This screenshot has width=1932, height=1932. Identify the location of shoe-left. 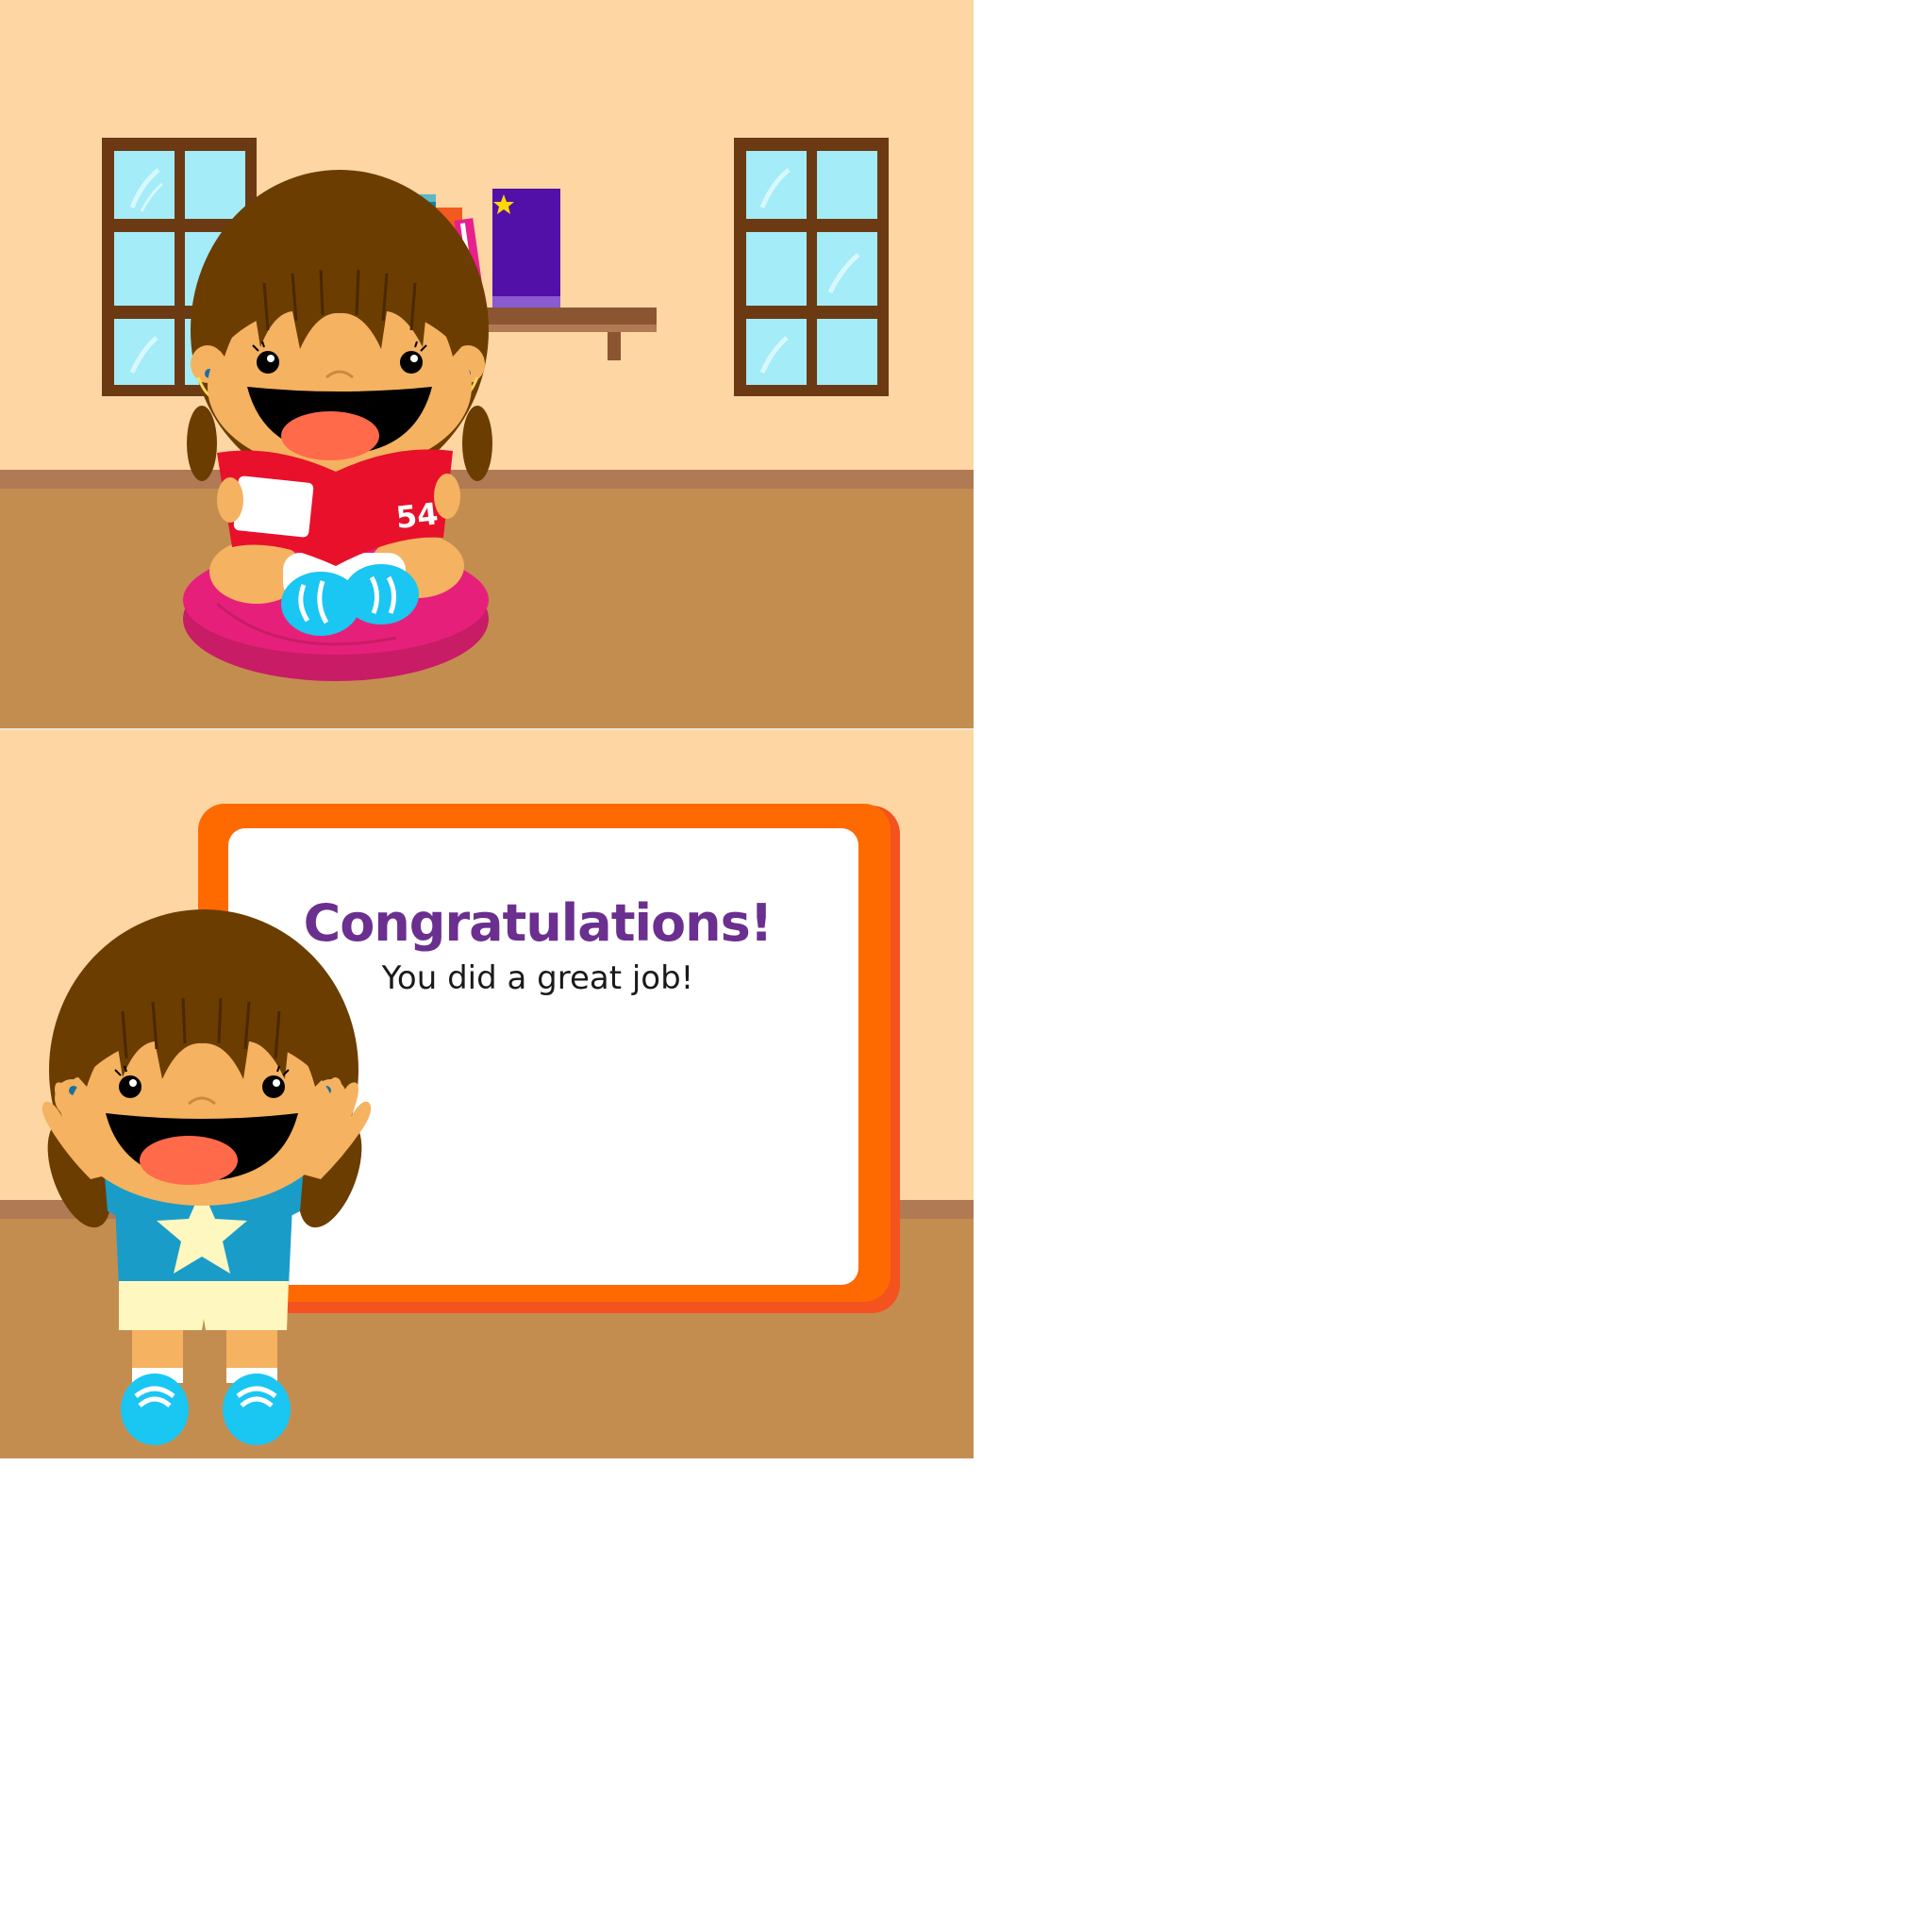
(155, 1410).